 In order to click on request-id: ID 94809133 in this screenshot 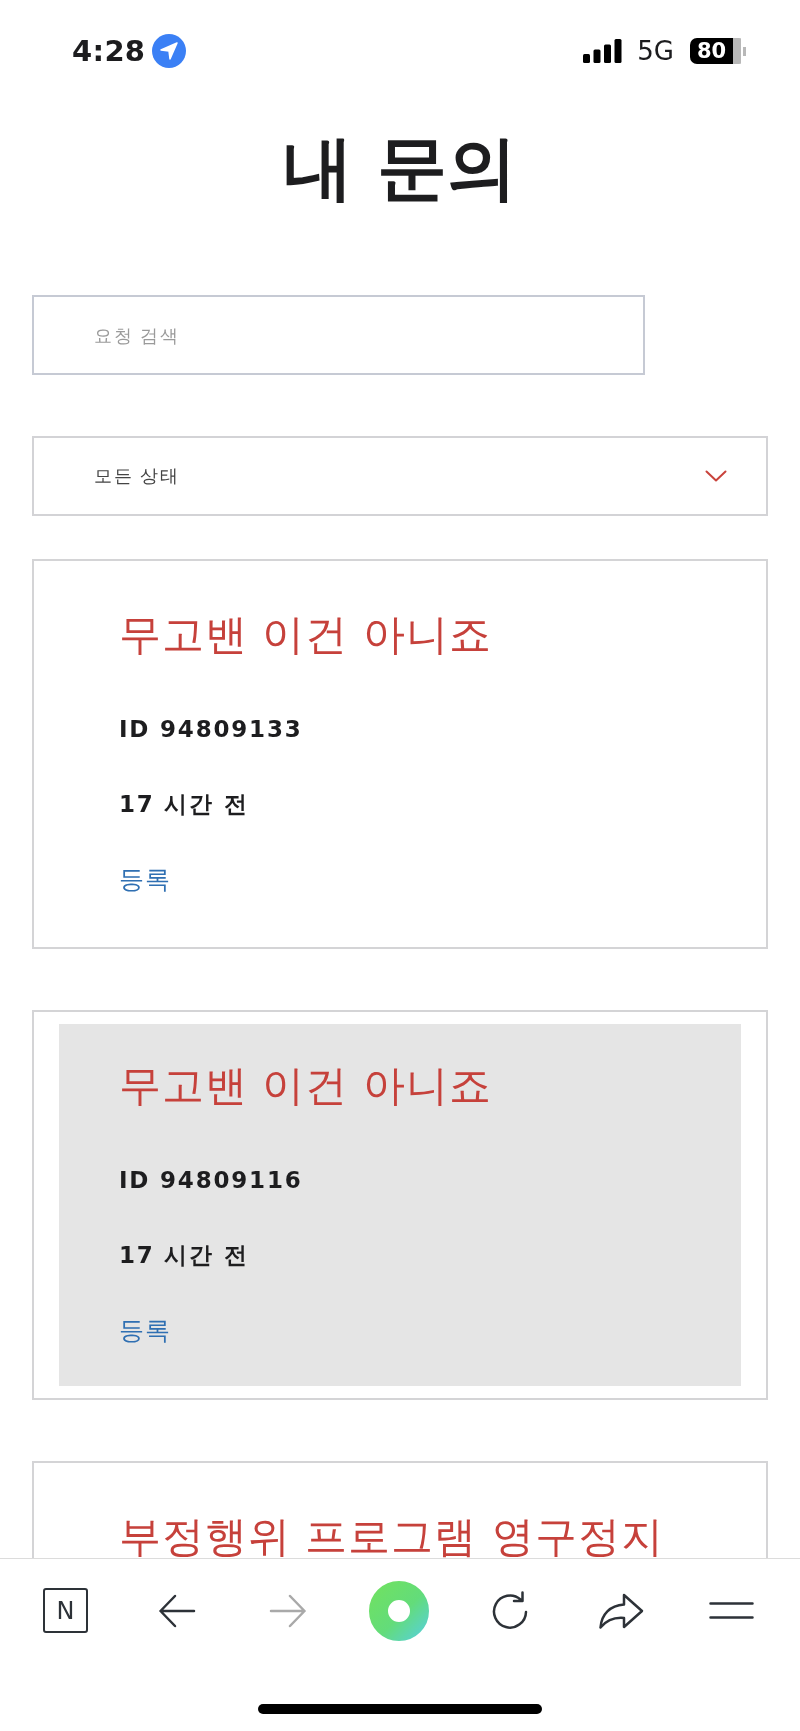, I will do `click(211, 729)`.